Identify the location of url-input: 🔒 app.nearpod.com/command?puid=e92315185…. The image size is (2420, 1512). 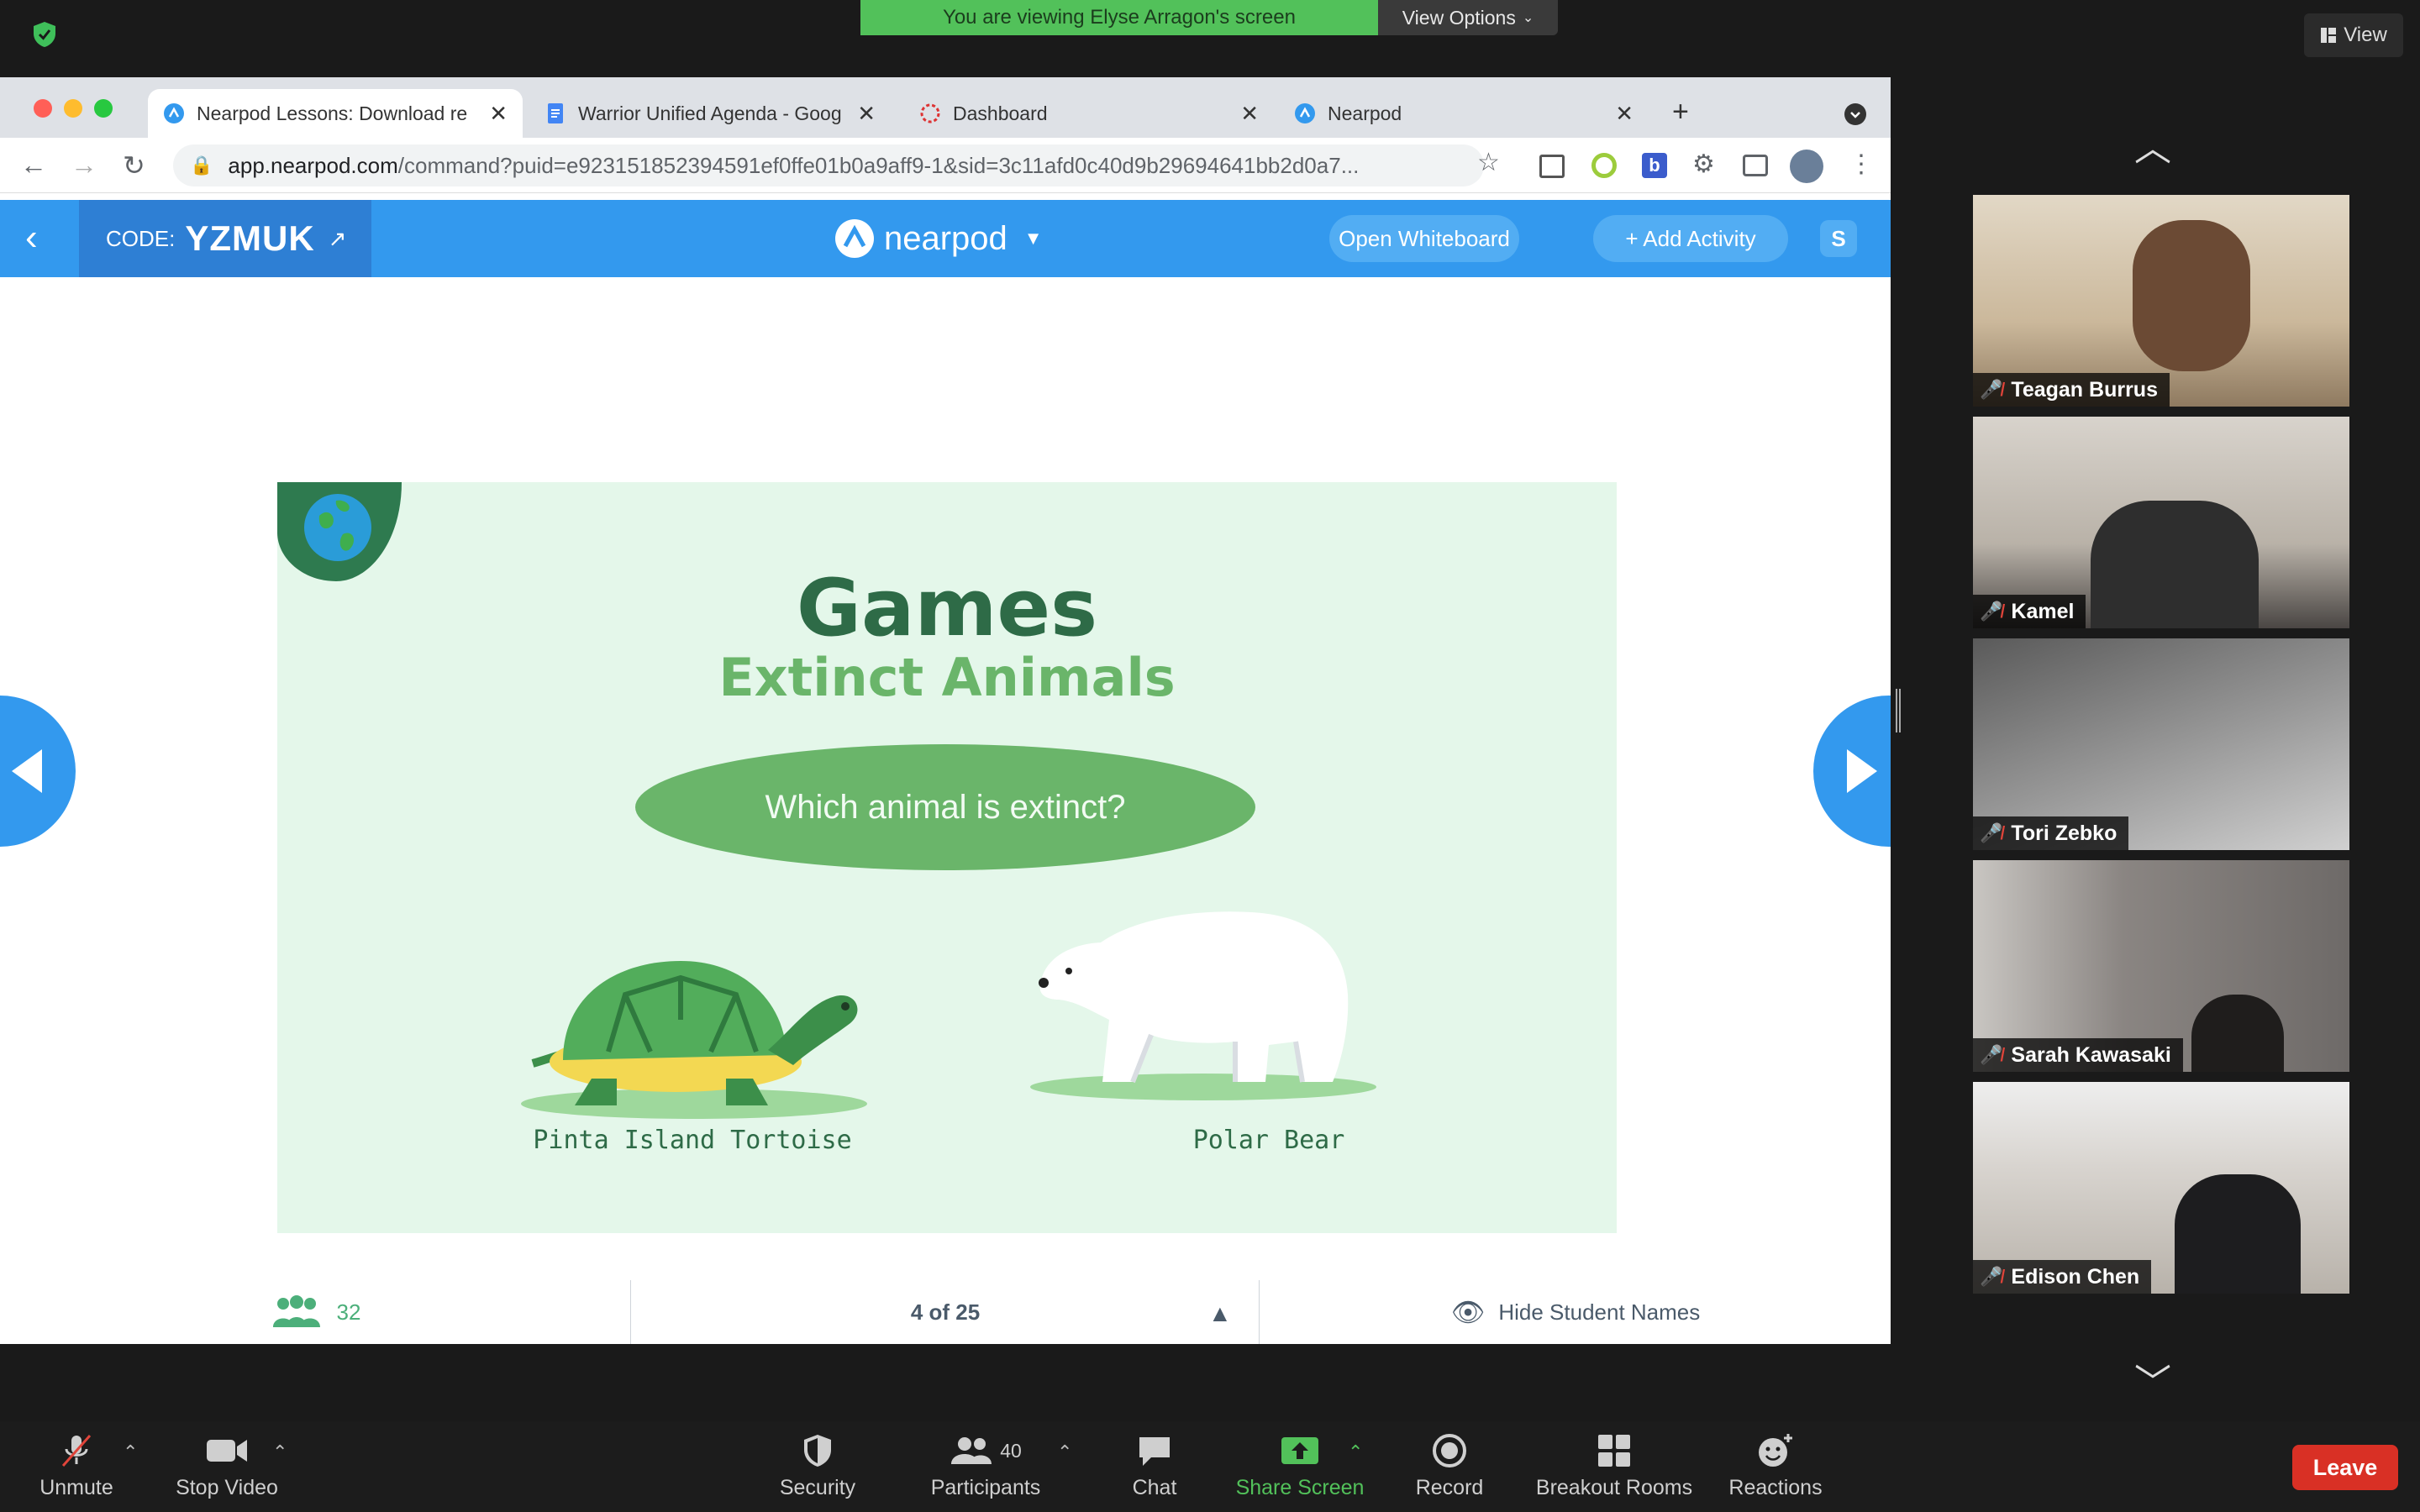
(828, 165).